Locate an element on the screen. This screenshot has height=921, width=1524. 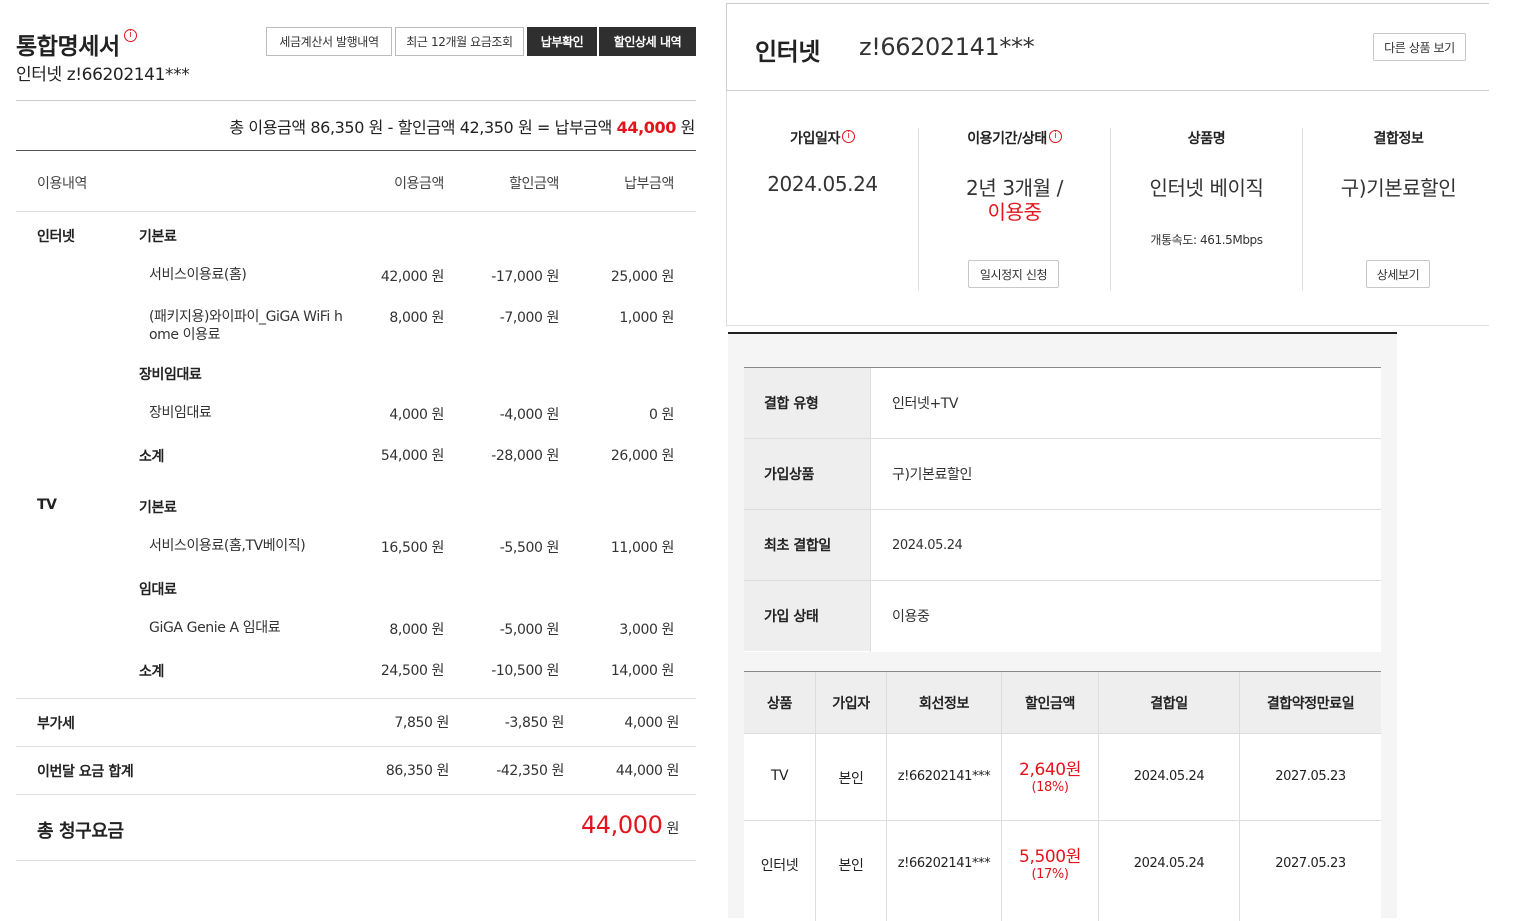
row-discount: -4,000 원 is located at coordinates (529, 415).